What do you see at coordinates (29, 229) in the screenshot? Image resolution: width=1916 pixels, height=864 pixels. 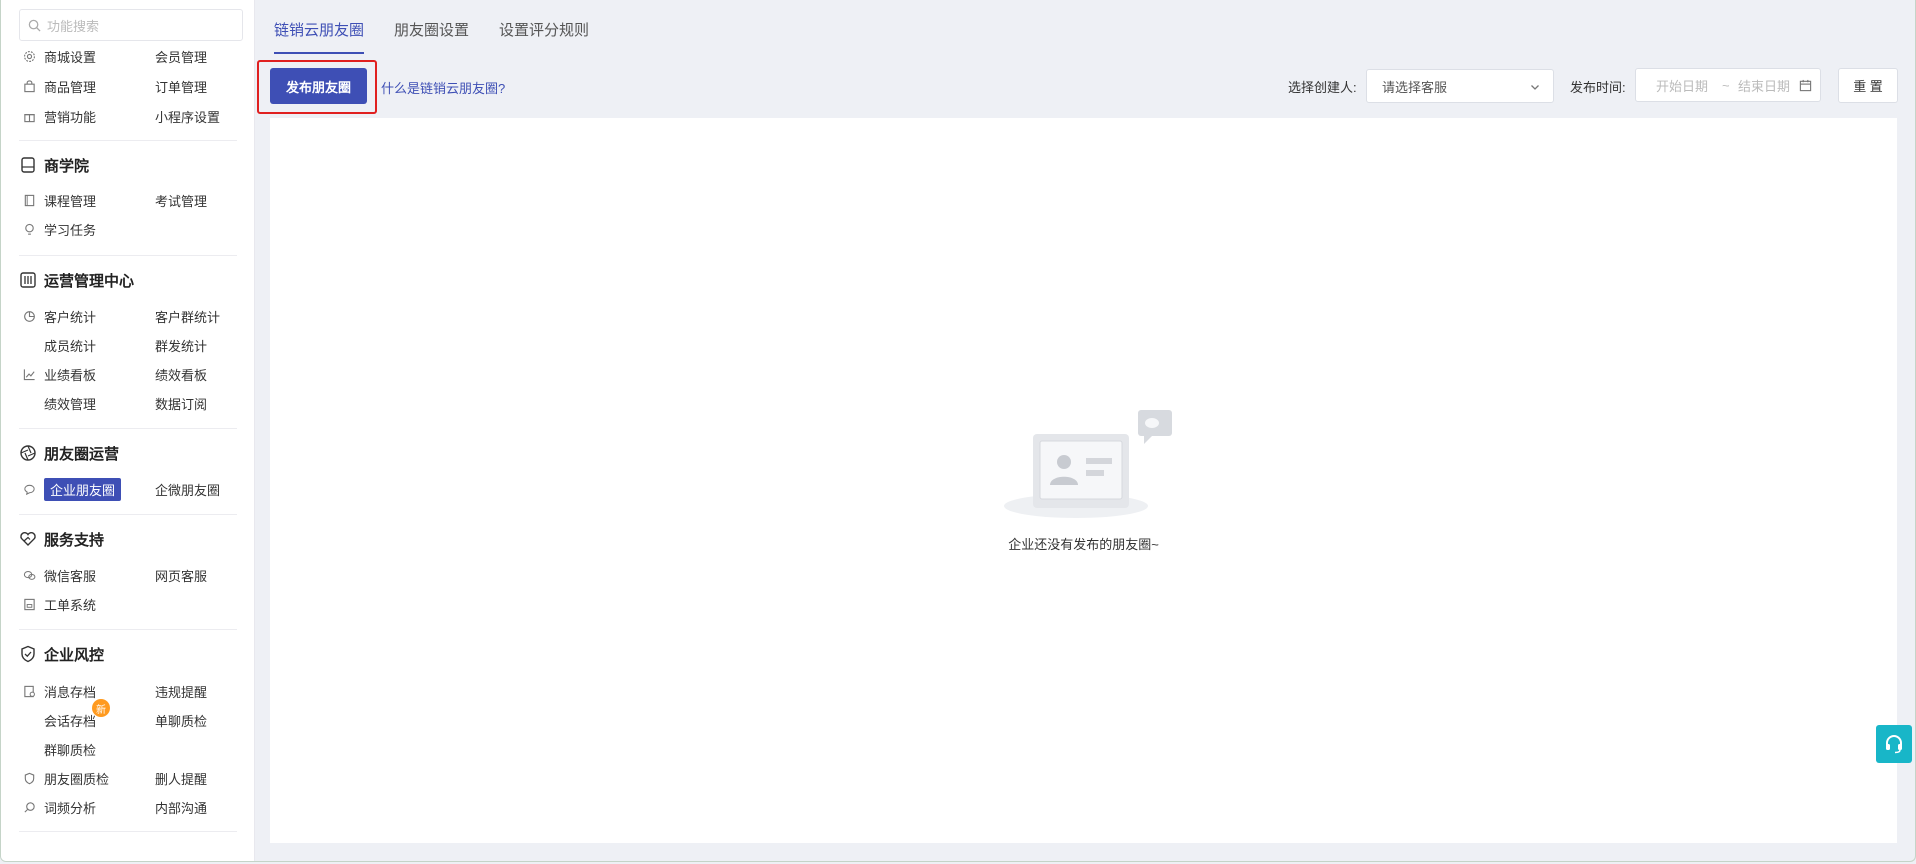 I see `bulb-icon` at bounding box center [29, 229].